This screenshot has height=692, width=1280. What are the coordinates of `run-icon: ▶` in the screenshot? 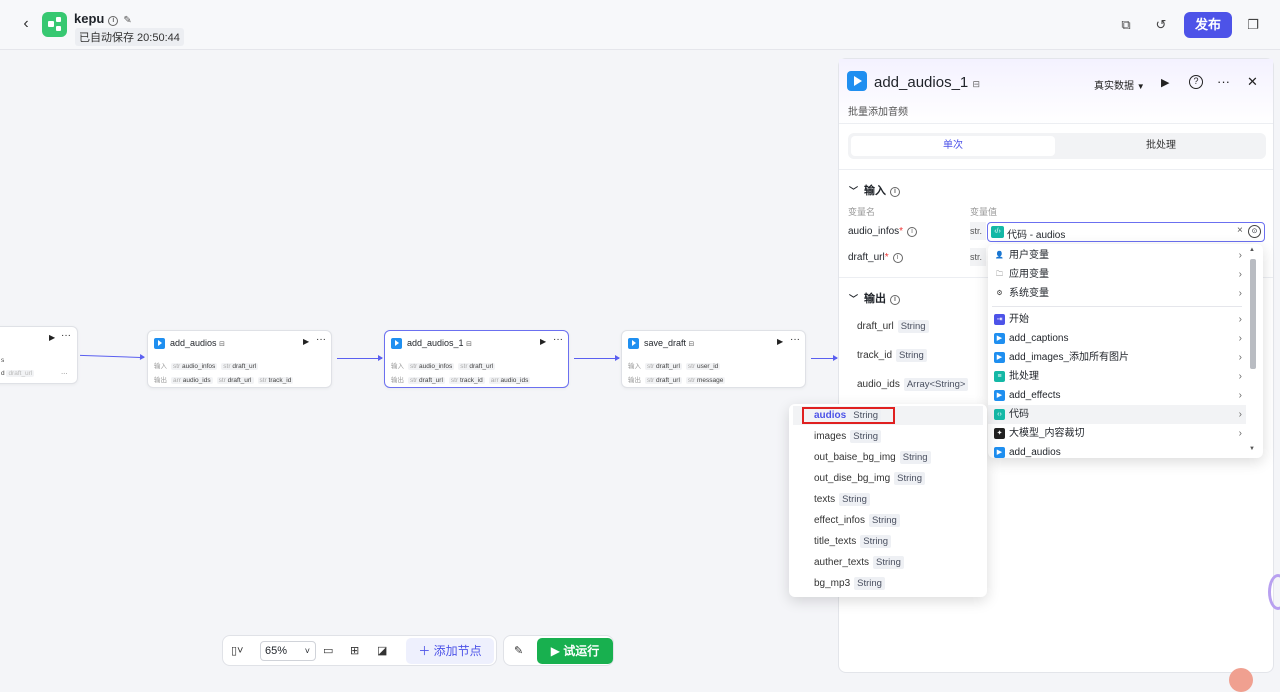 It's located at (1165, 82).